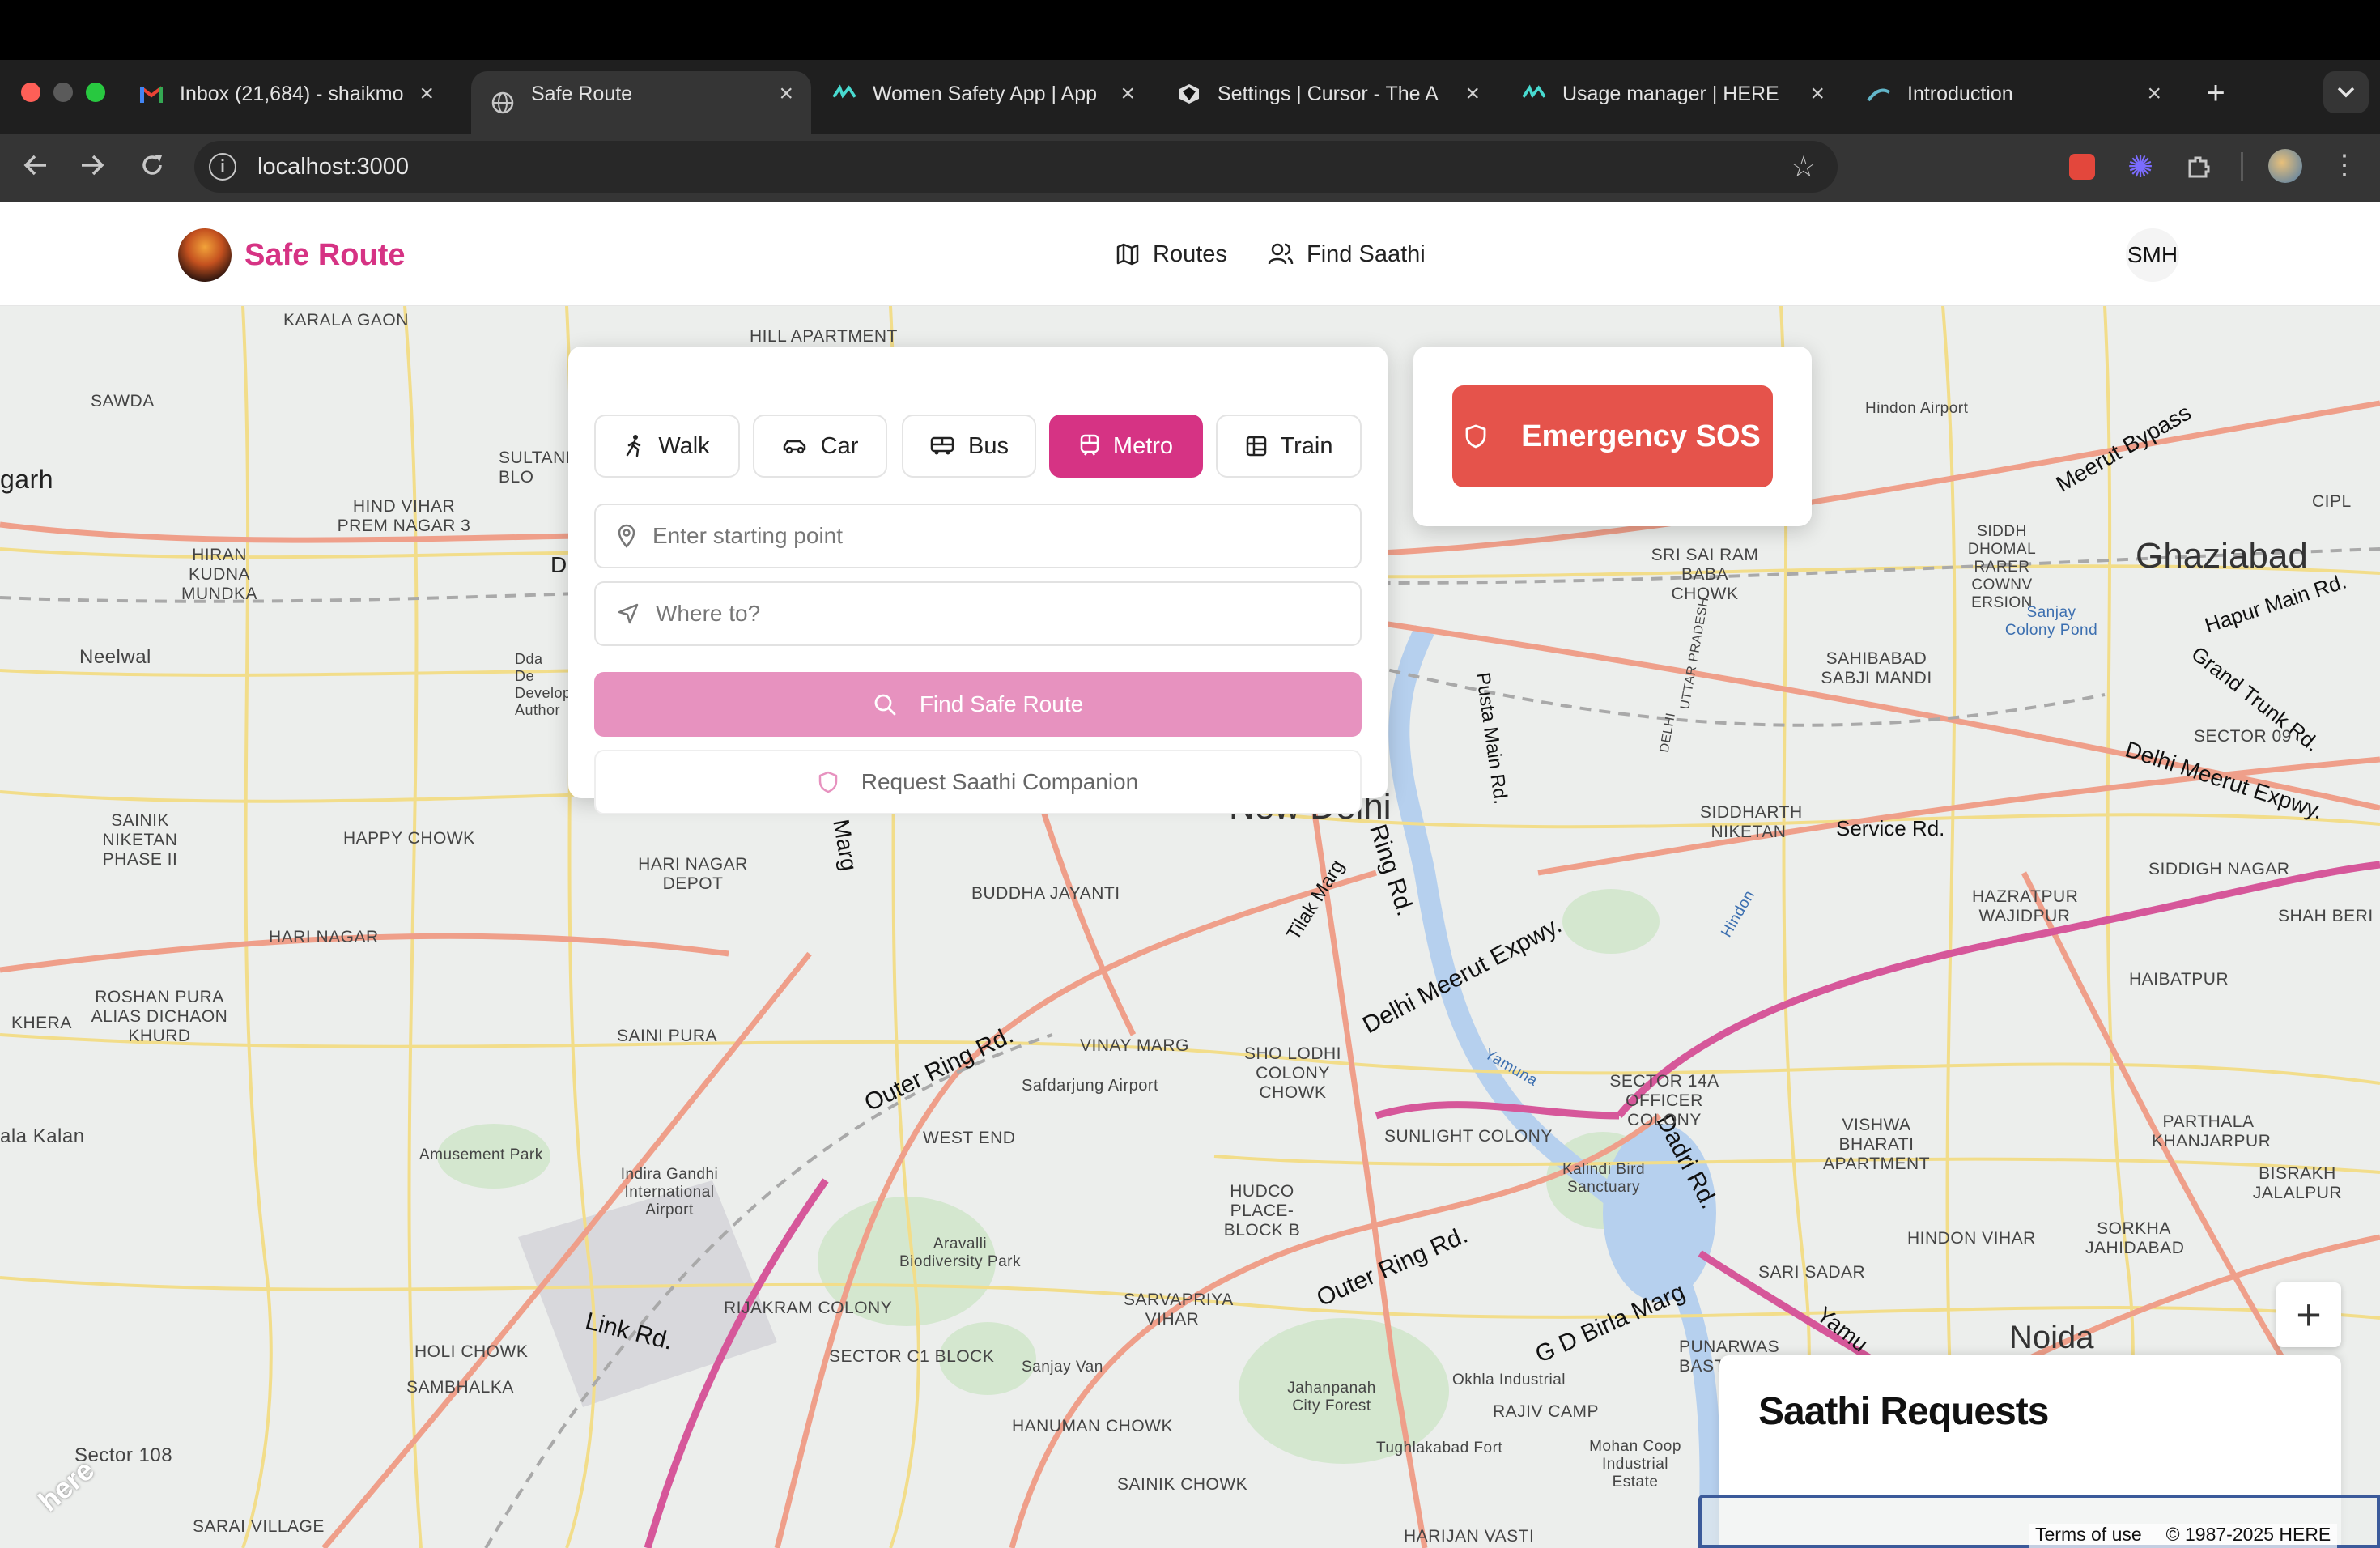 This screenshot has width=2380, height=1548. Describe the element at coordinates (747, 536) in the screenshot. I see `start-point-input: Enter starting point` at that location.